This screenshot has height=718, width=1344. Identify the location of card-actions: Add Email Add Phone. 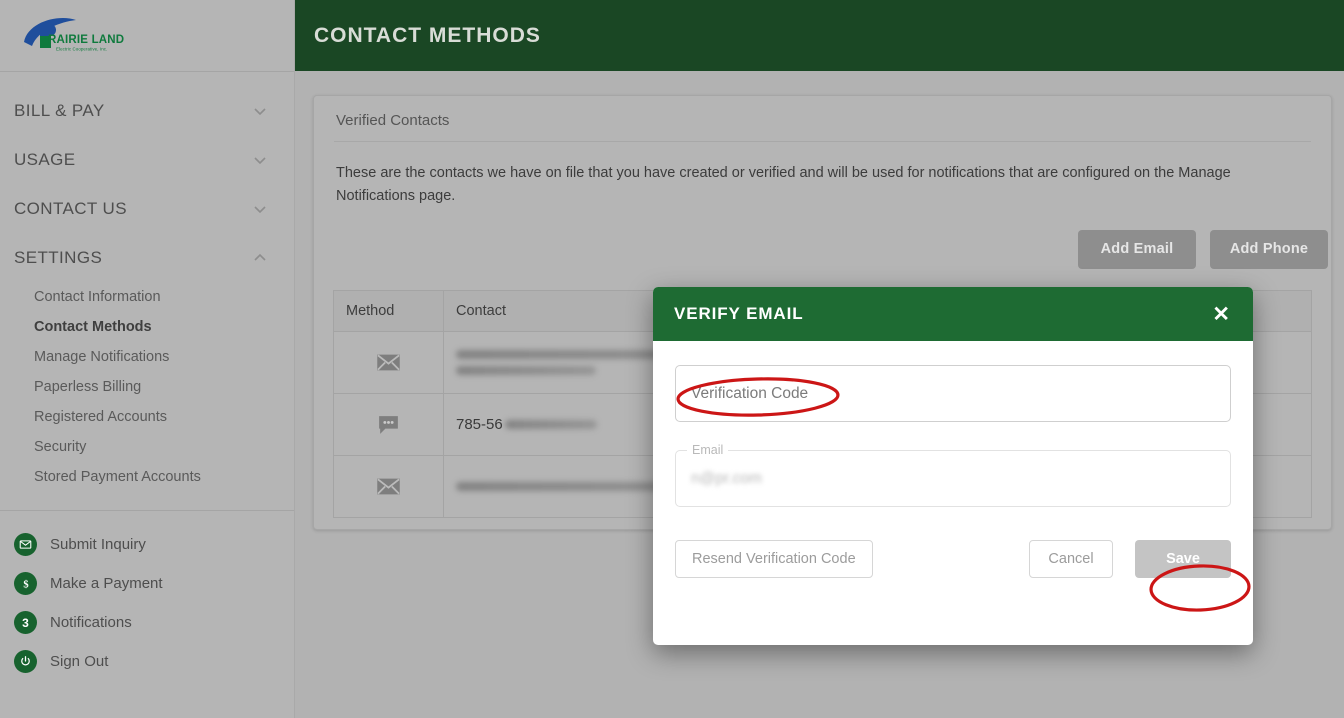
(822, 238).